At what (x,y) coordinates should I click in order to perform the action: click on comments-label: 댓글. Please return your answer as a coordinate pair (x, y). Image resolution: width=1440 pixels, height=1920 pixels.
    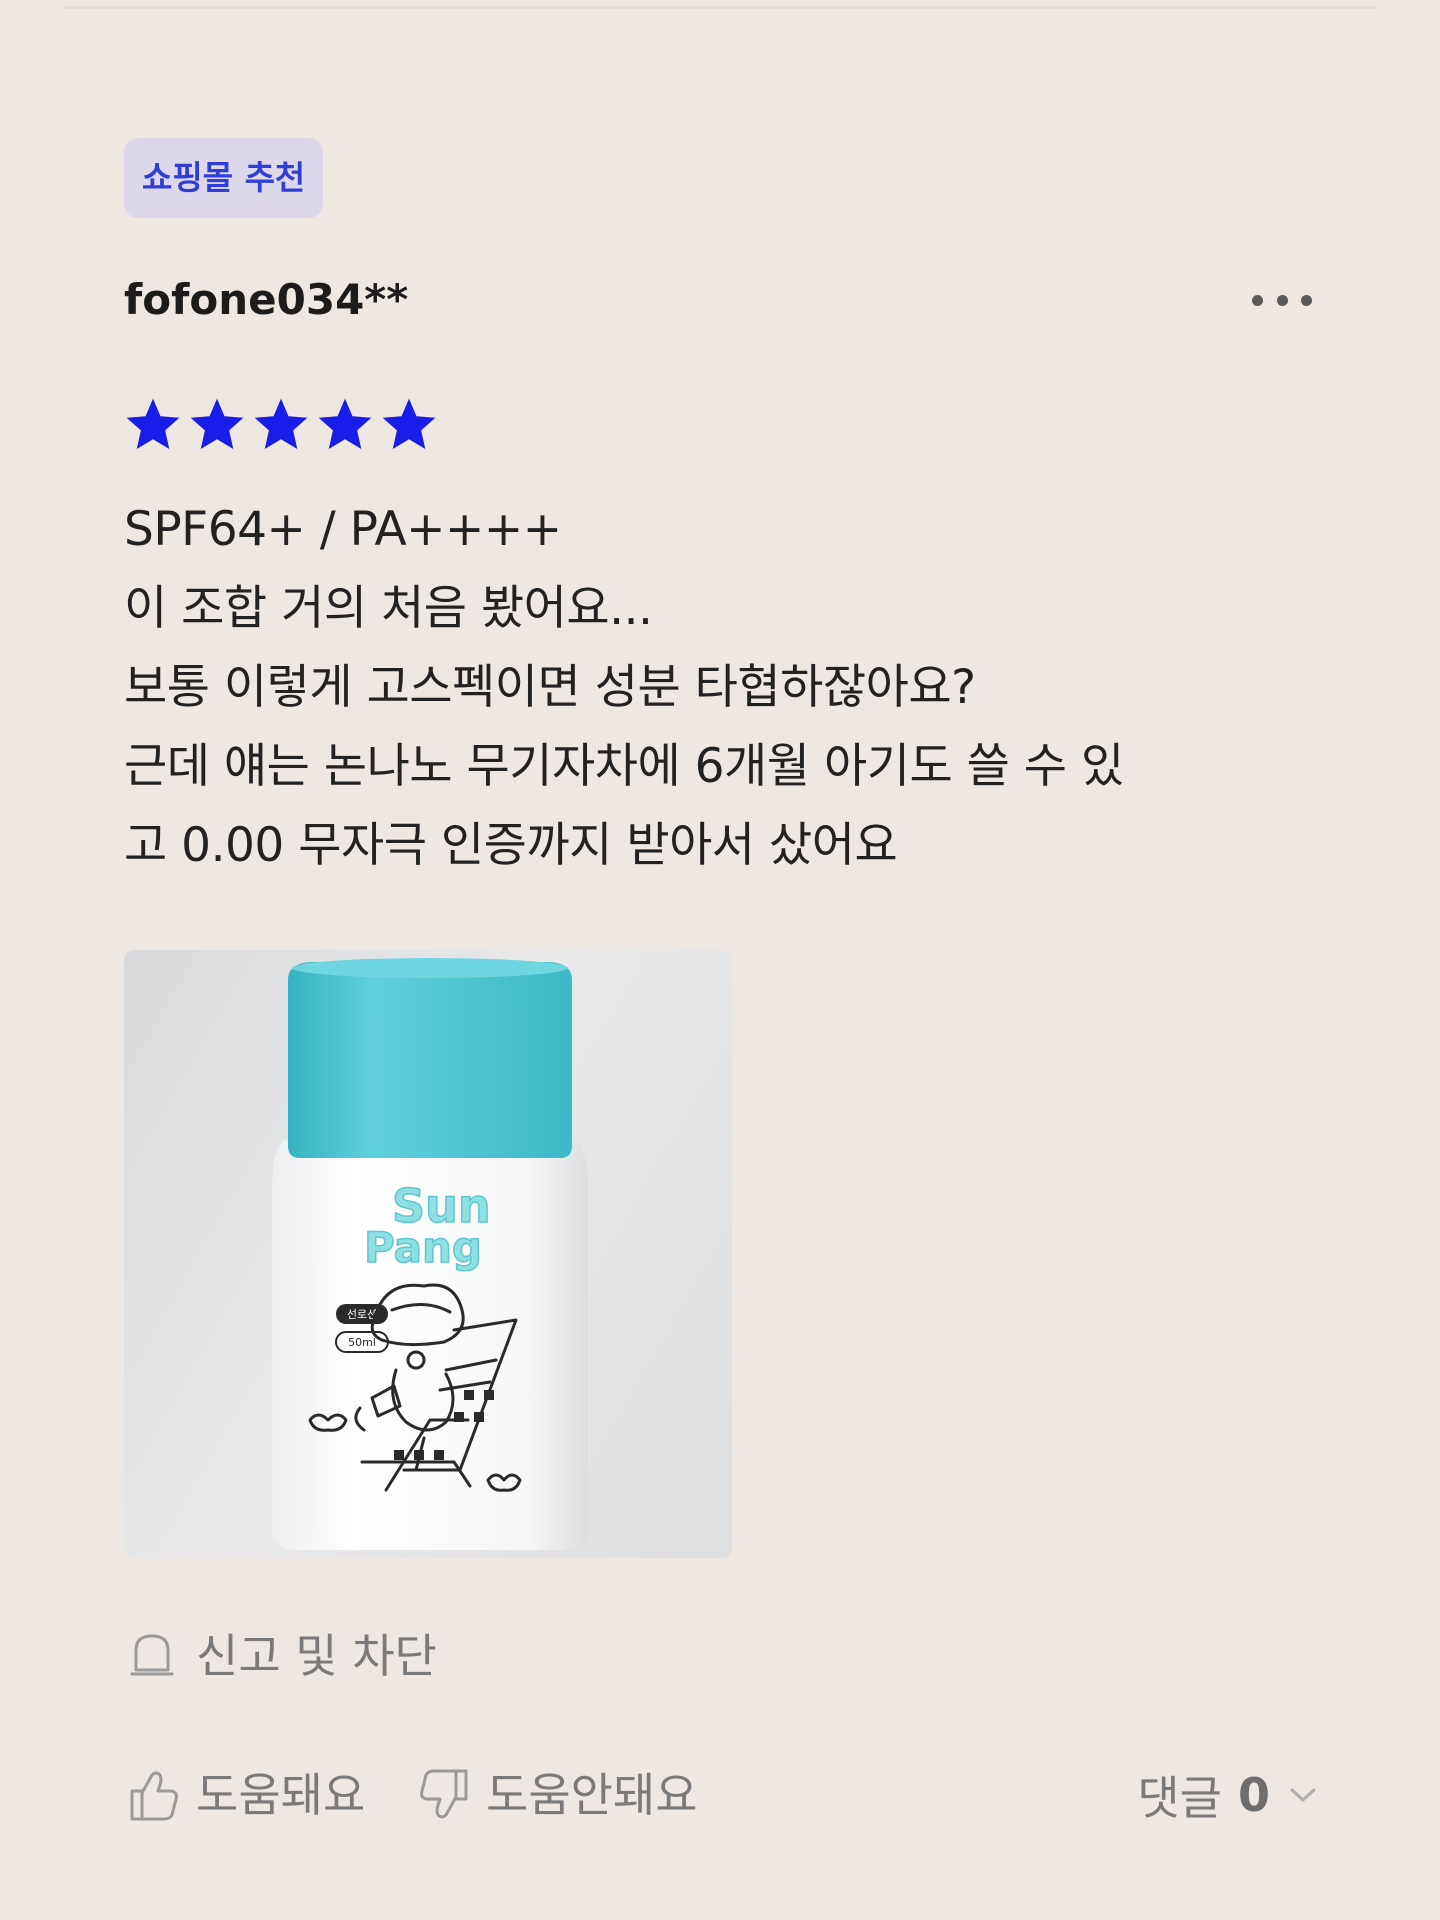
    Looking at the image, I should click on (1179, 1798).